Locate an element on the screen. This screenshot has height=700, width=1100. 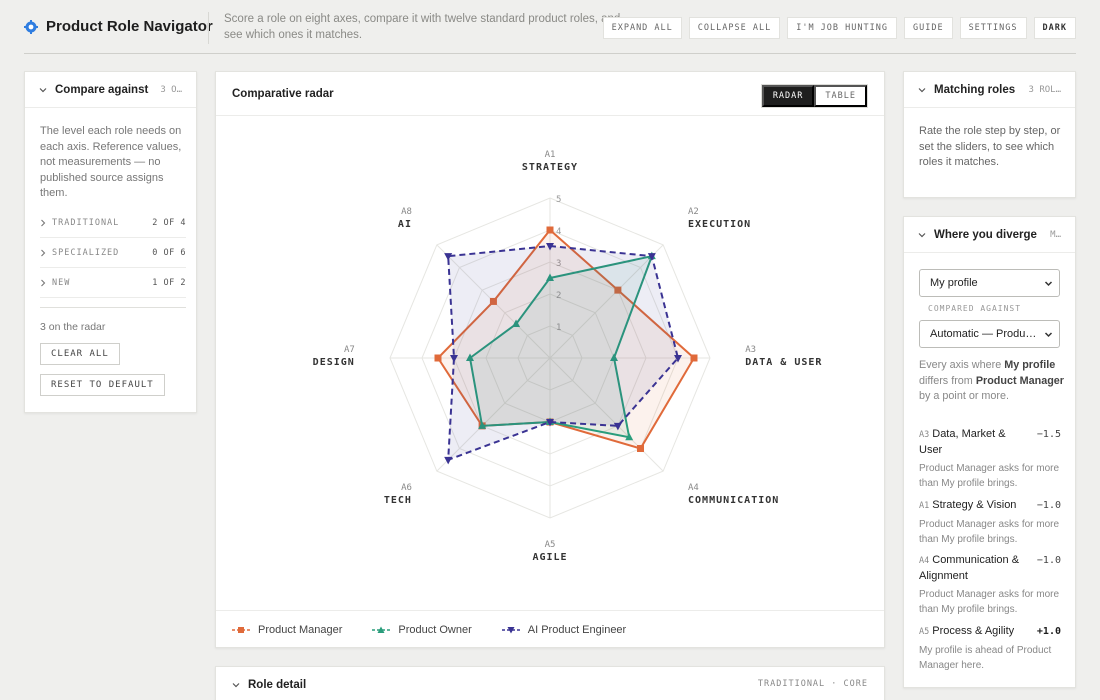
axis-code-label: A4 is located at coordinates (693, 488).